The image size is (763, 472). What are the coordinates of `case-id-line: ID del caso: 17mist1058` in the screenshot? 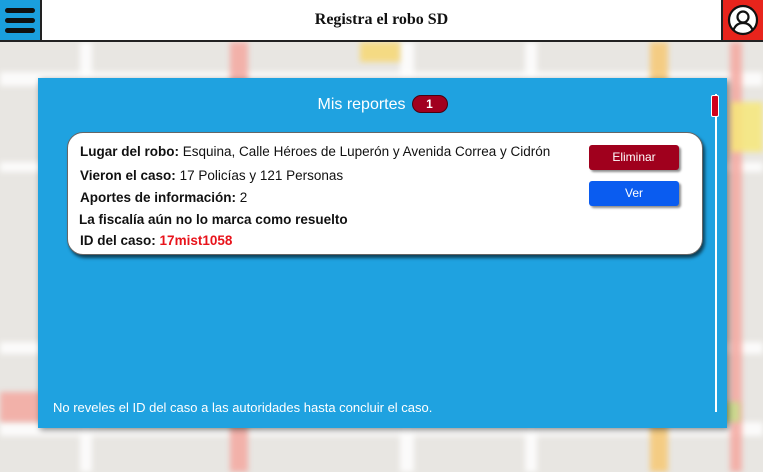 It's located at (156, 240).